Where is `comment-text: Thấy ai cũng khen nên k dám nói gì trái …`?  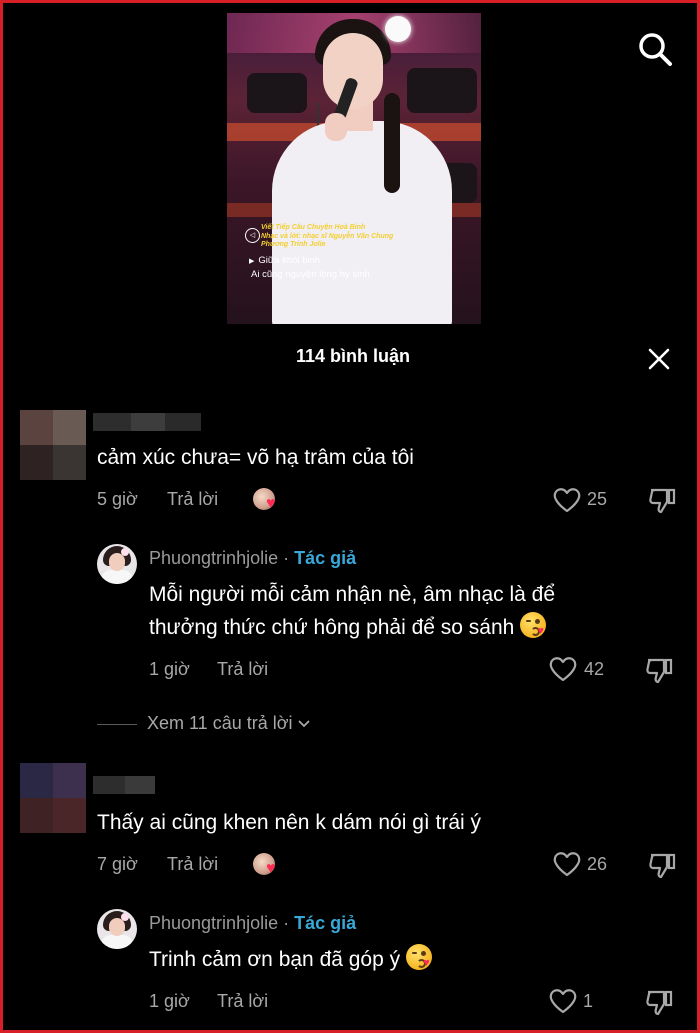 comment-text: Thấy ai cũng khen nên k dám nói gì trái … is located at coordinates (289, 822).